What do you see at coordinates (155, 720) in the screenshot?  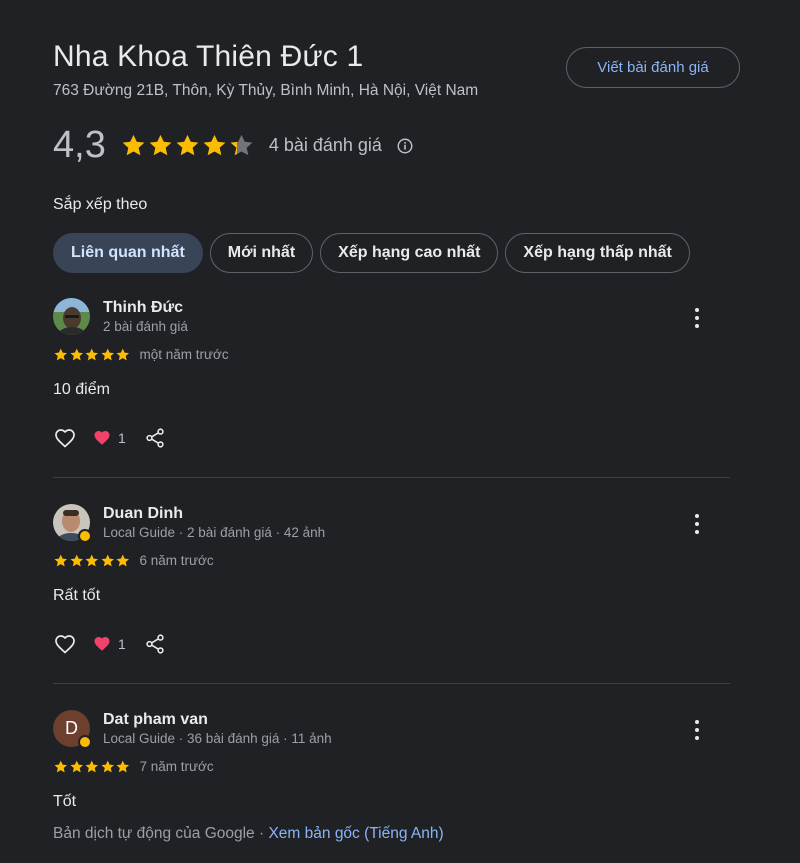 I see `reviewer-name: Dat pham van` at bounding box center [155, 720].